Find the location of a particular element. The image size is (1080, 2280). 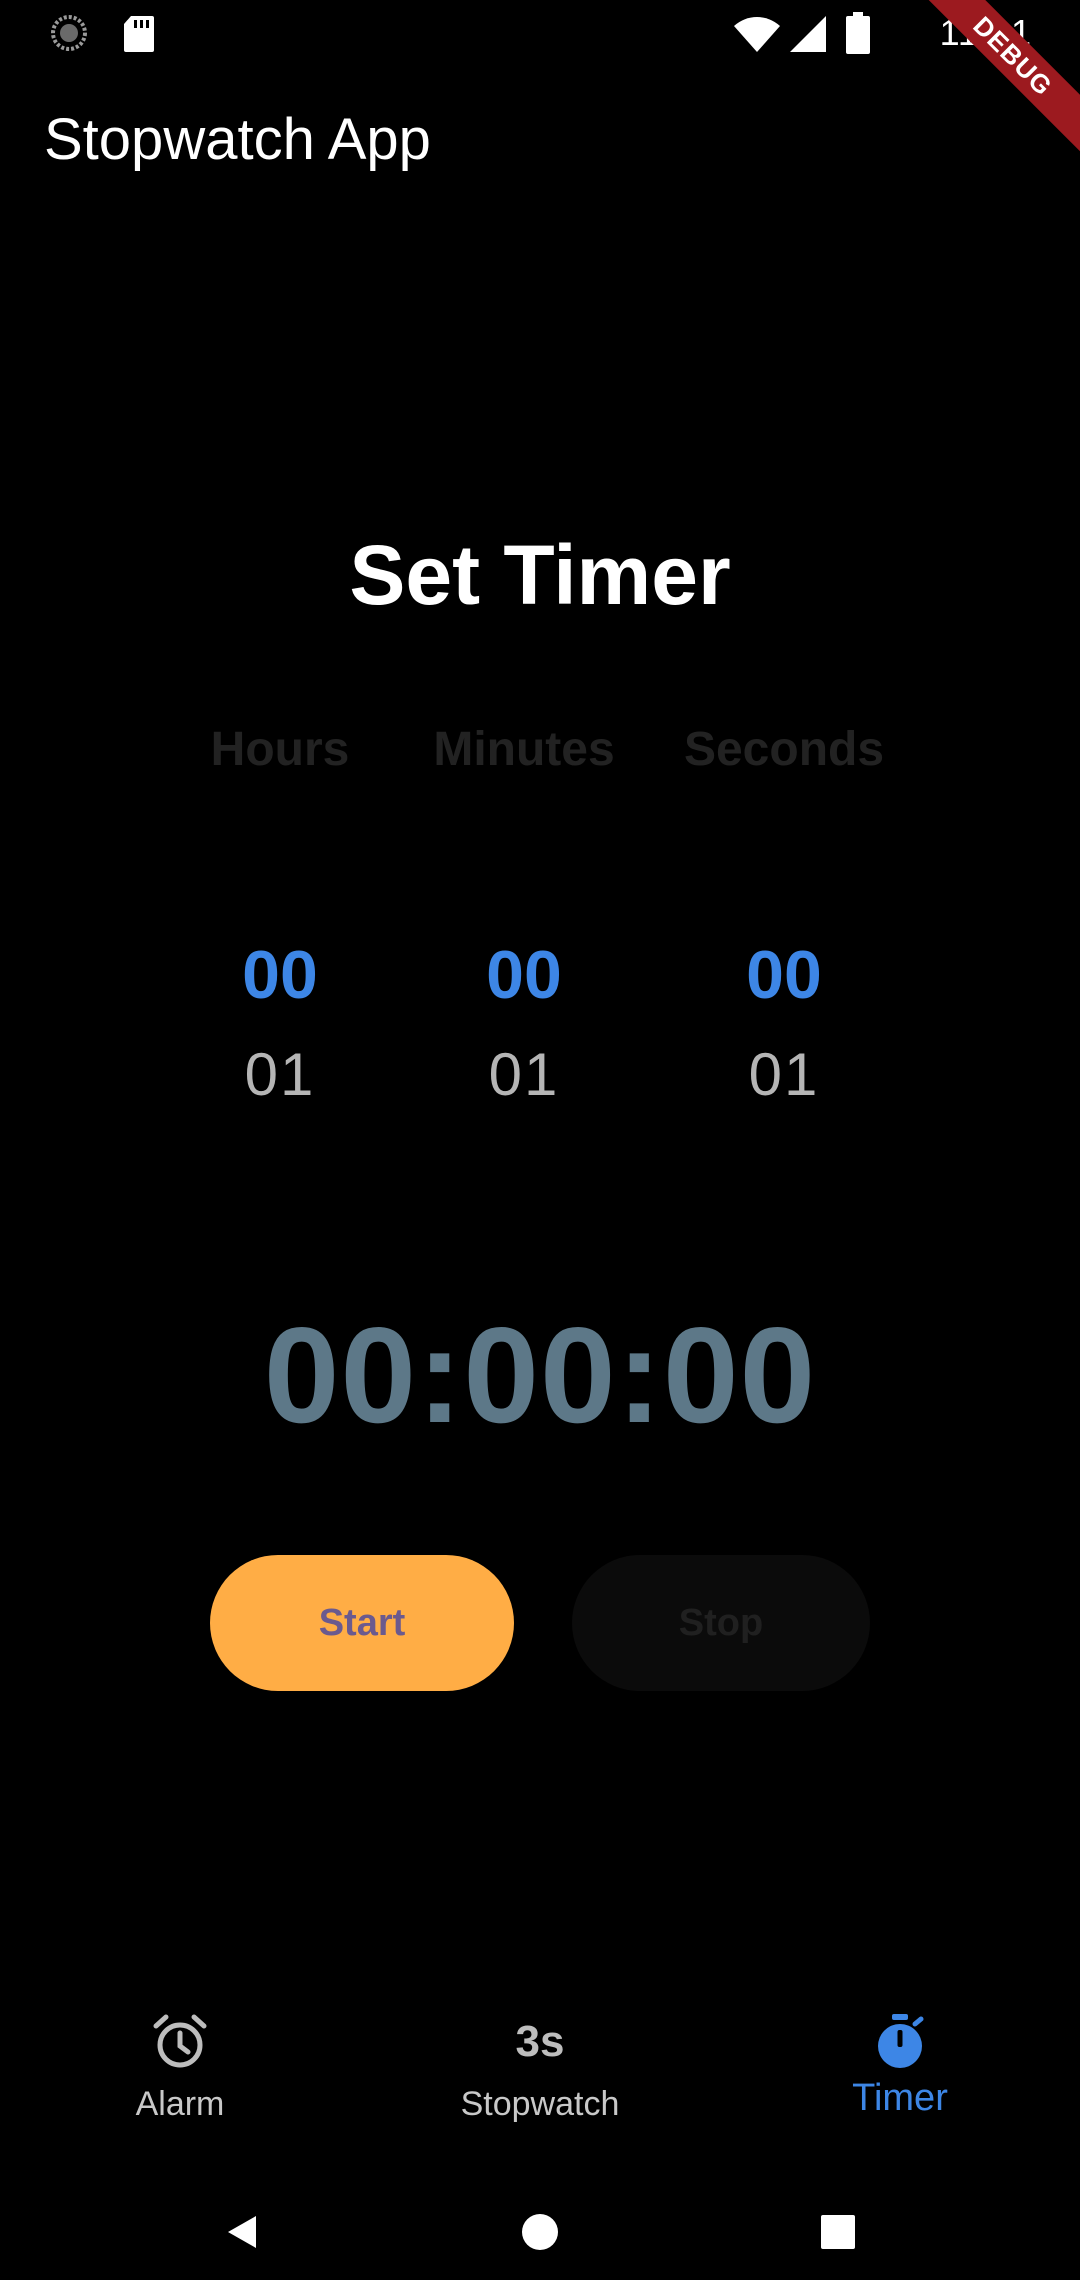

status-bar-right: 11:21 is located at coordinates (822, 33).